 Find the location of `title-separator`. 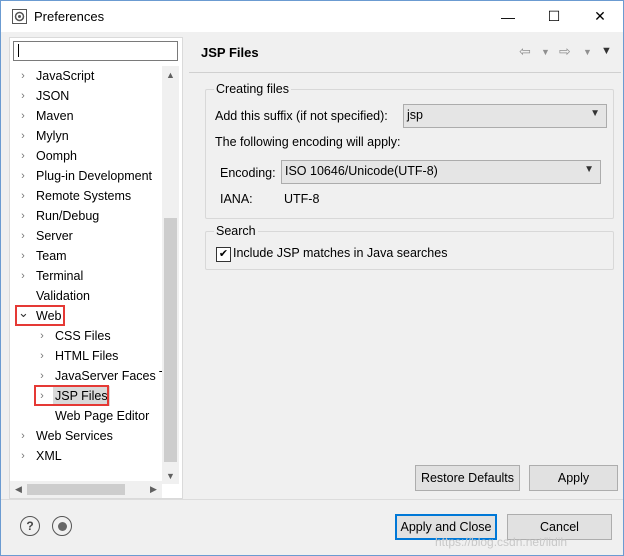

title-separator is located at coordinates (405, 72).